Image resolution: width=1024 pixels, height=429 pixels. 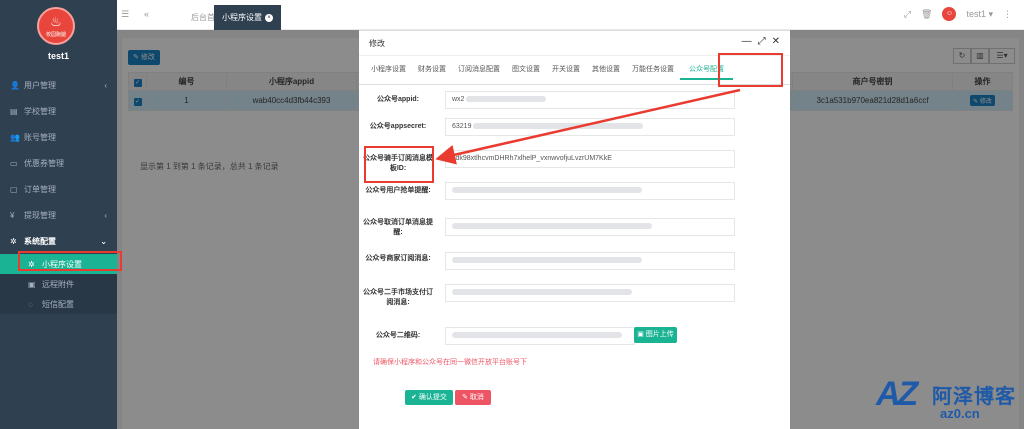 What do you see at coordinates (960, 413) in the screenshot?
I see `watermark-domain: az0.cn` at bounding box center [960, 413].